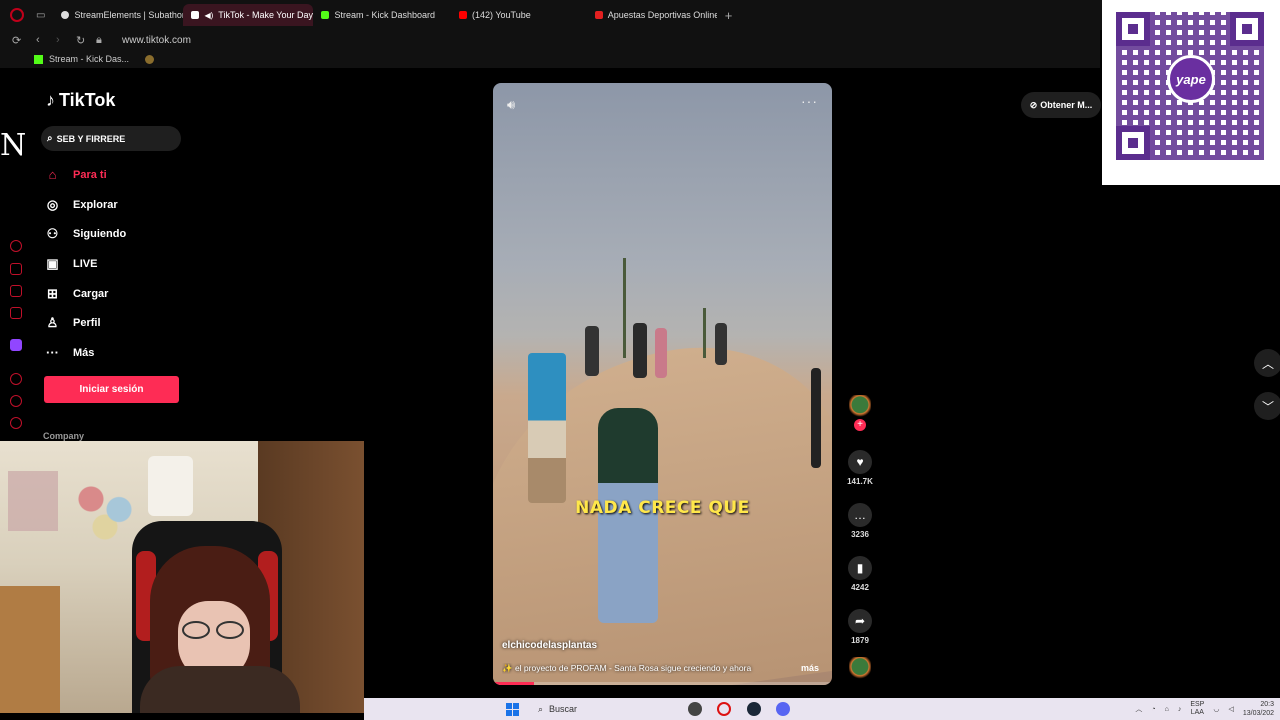  Describe the element at coordinates (16, 313) in the screenshot. I see `sidebar-app-icon` at that location.